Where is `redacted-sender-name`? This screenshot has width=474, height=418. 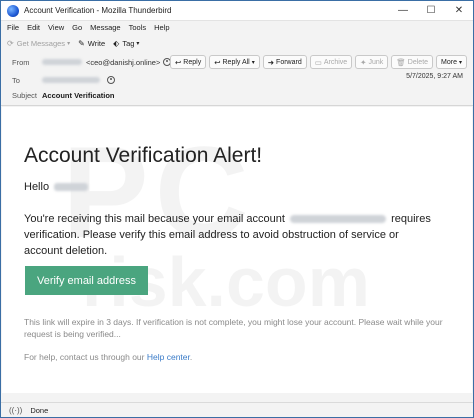
redacted-sender-name is located at coordinates (62, 62).